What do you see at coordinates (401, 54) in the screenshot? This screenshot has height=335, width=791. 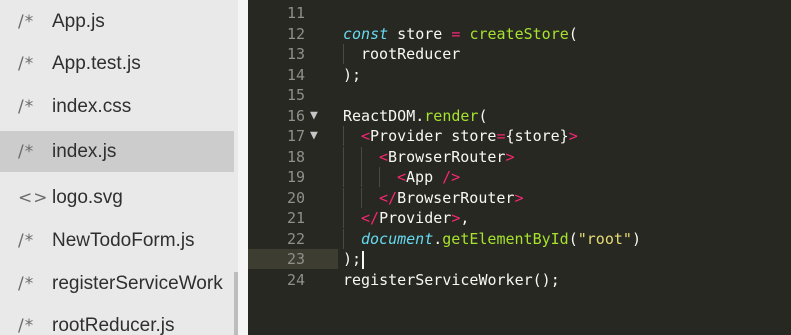 I see `code-content: rootReducer` at bounding box center [401, 54].